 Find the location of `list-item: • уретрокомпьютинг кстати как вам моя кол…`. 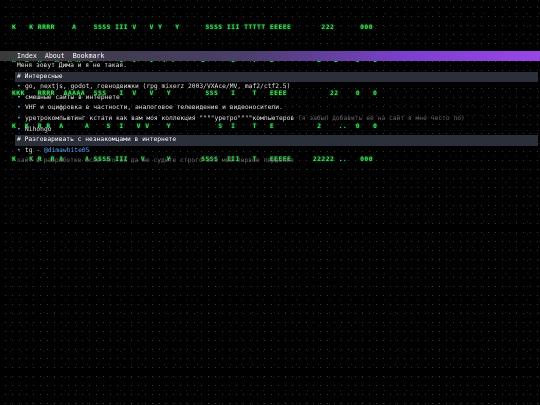

list-item: • уретрокомпьютинг кстати как вам моя кол… is located at coordinates (272, 119).